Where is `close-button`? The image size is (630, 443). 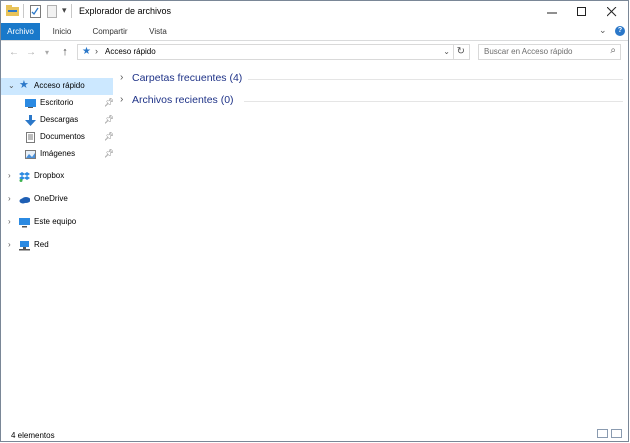 close-button is located at coordinates (612, 12).